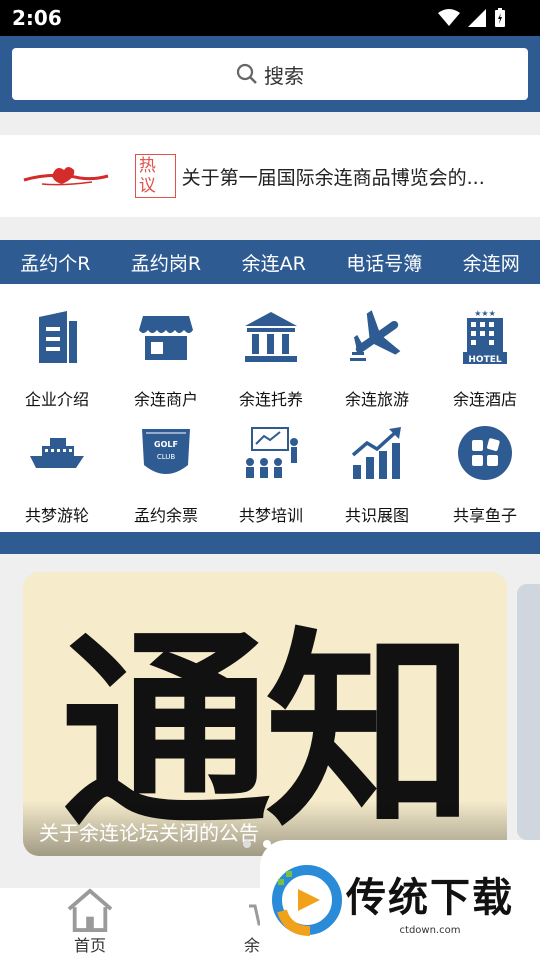 This screenshot has height=960, width=540. I want to click on signal-icon, so click(477, 18).